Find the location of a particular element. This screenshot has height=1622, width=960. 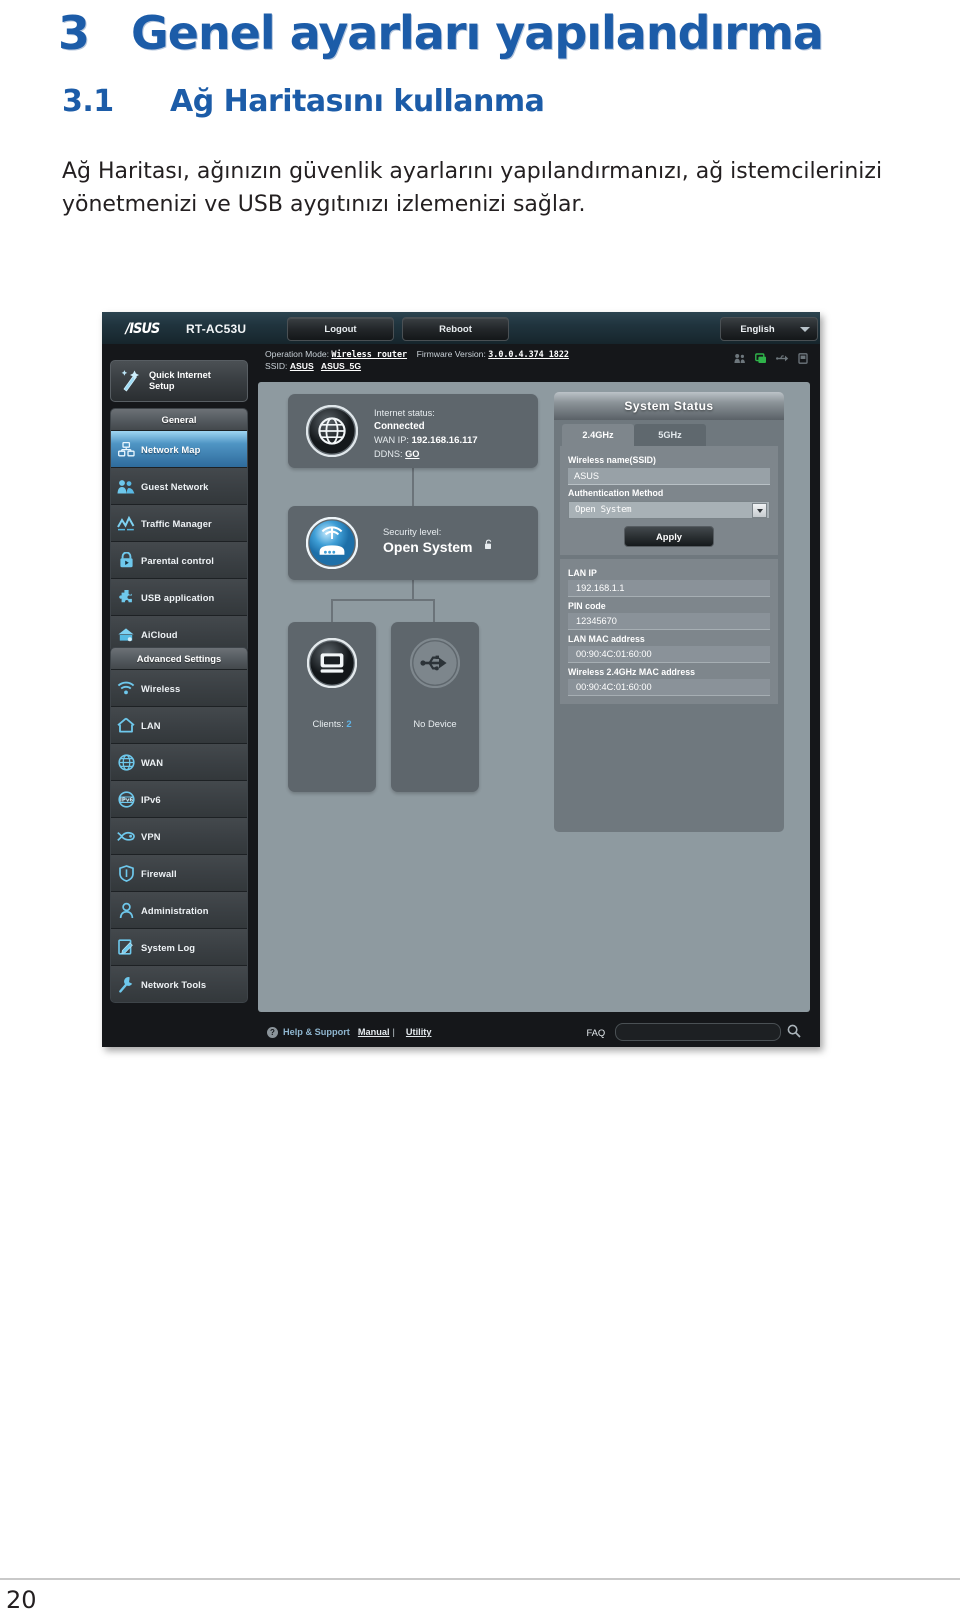

wrench-icon is located at coordinates (126, 984).